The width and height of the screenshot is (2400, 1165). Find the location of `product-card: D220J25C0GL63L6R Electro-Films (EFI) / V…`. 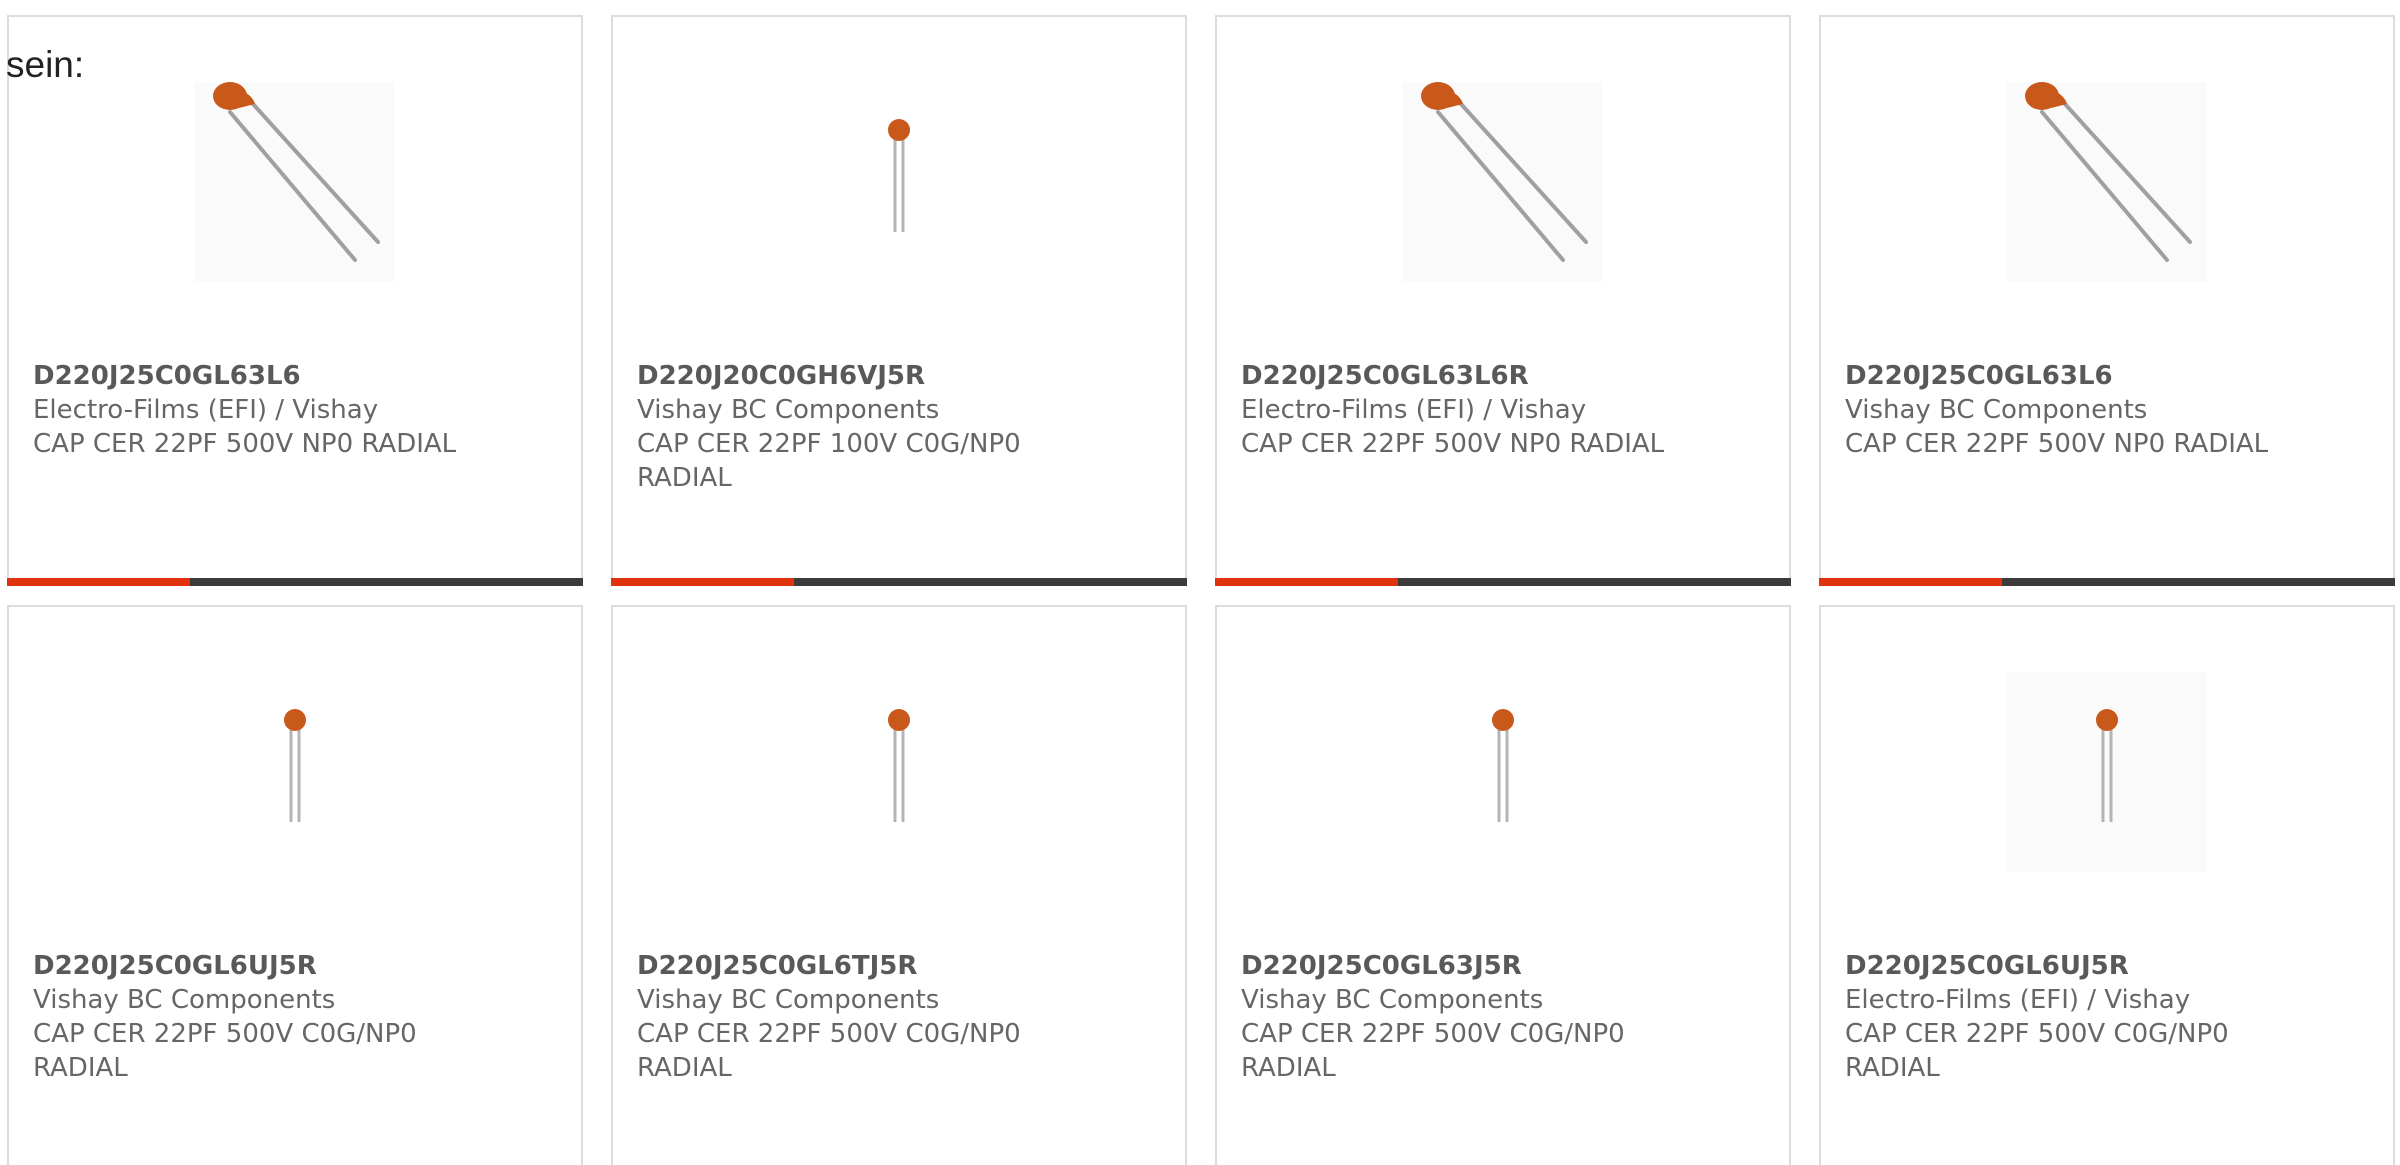

product-card: D220J25C0GL63L6R Electro-Films (EFI) / V… is located at coordinates (1503, 300).